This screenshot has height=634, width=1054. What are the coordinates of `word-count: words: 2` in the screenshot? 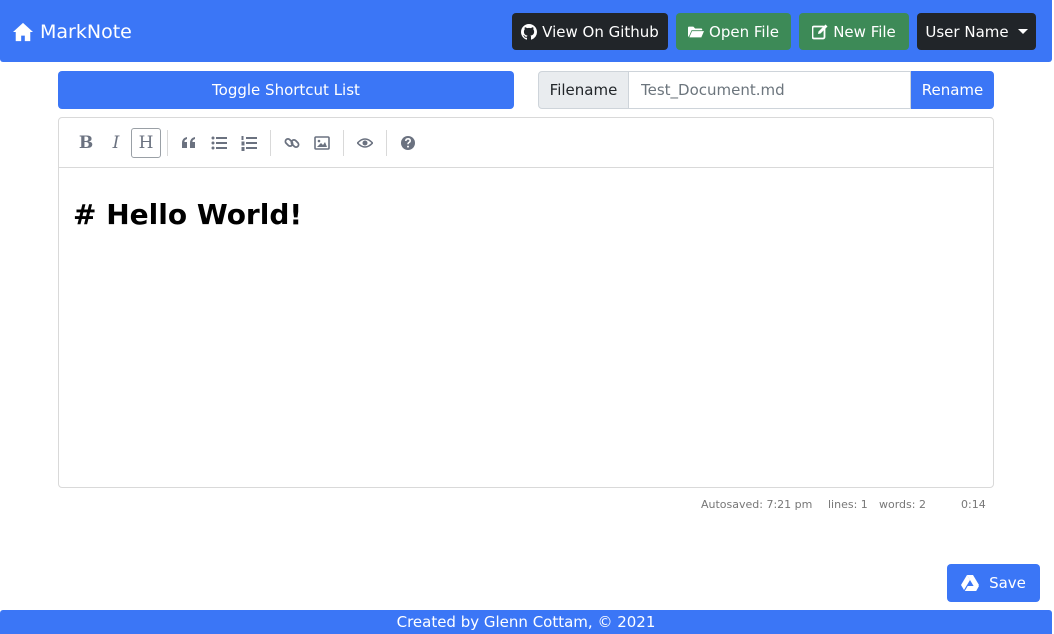 It's located at (902, 504).